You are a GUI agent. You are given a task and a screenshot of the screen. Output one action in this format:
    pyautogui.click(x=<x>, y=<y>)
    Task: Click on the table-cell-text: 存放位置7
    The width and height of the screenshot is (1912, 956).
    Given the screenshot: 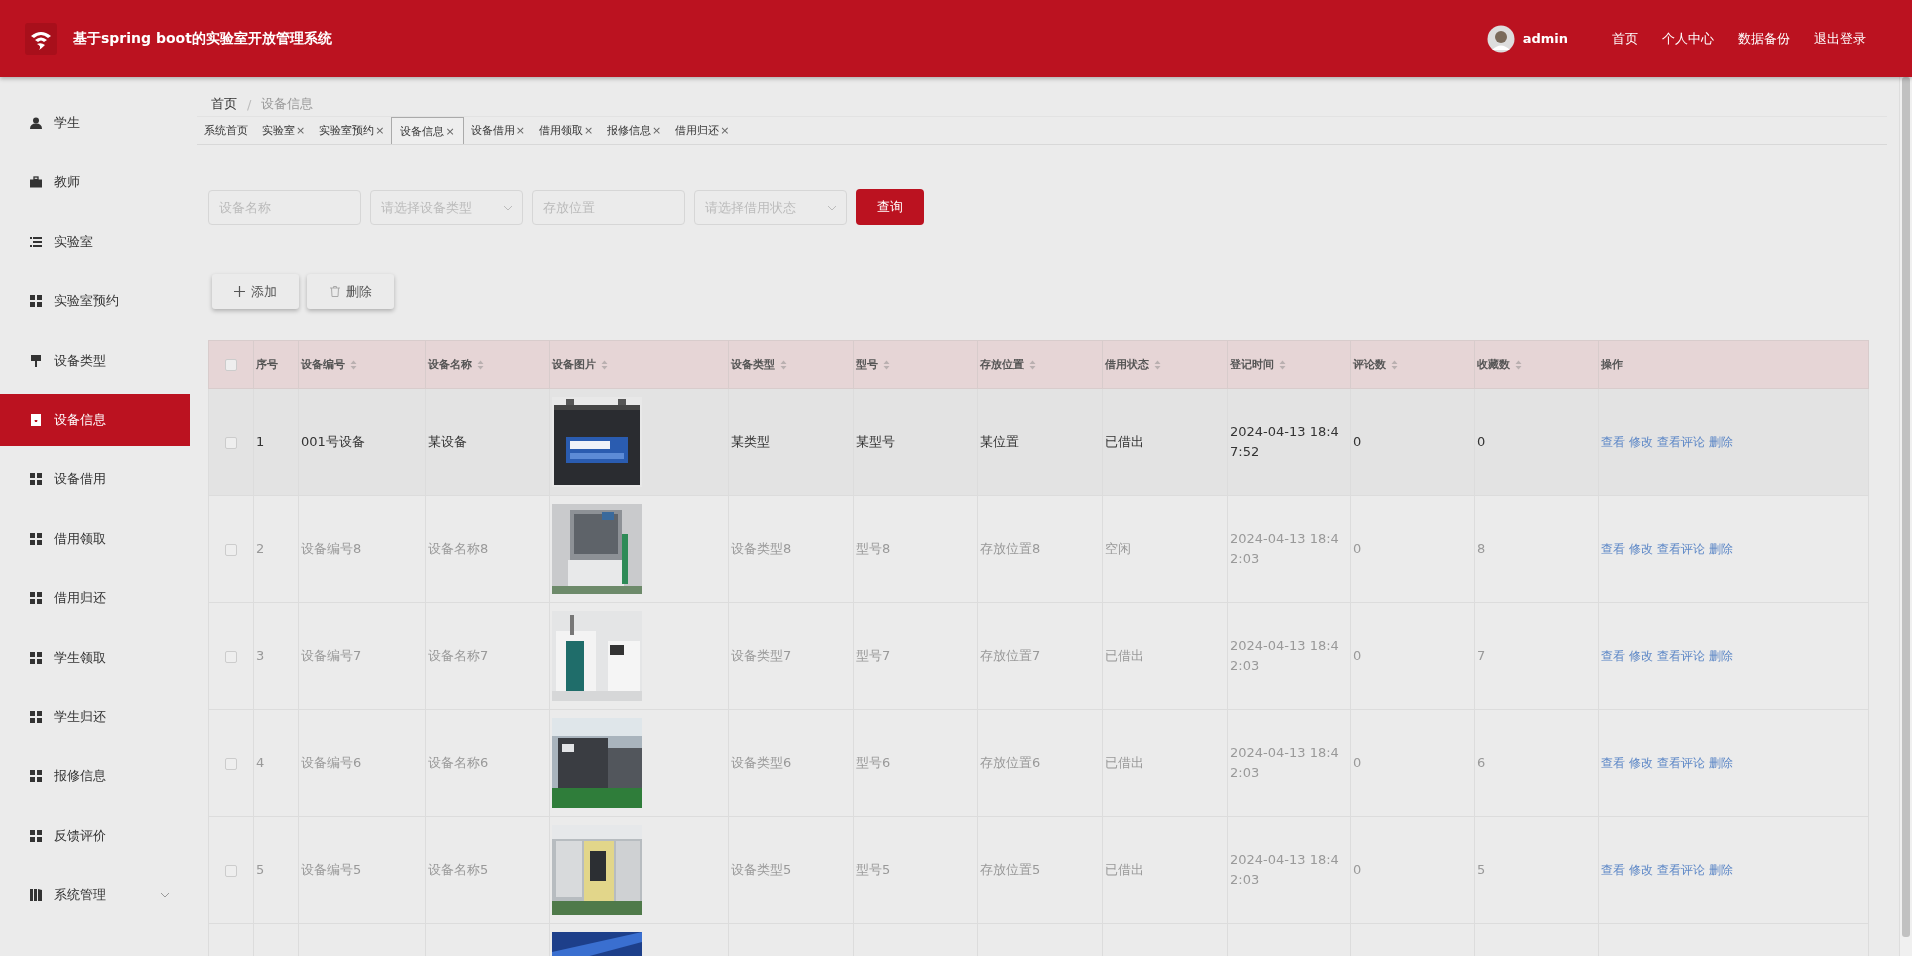 What is the action you would take?
    pyautogui.click(x=1010, y=656)
    